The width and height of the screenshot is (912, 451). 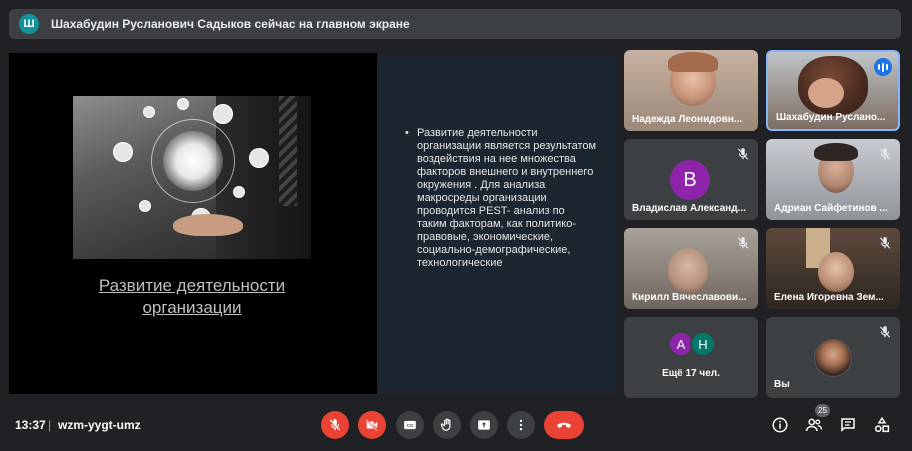 I want to click on participant-avatar: В, so click(x=690, y=180).